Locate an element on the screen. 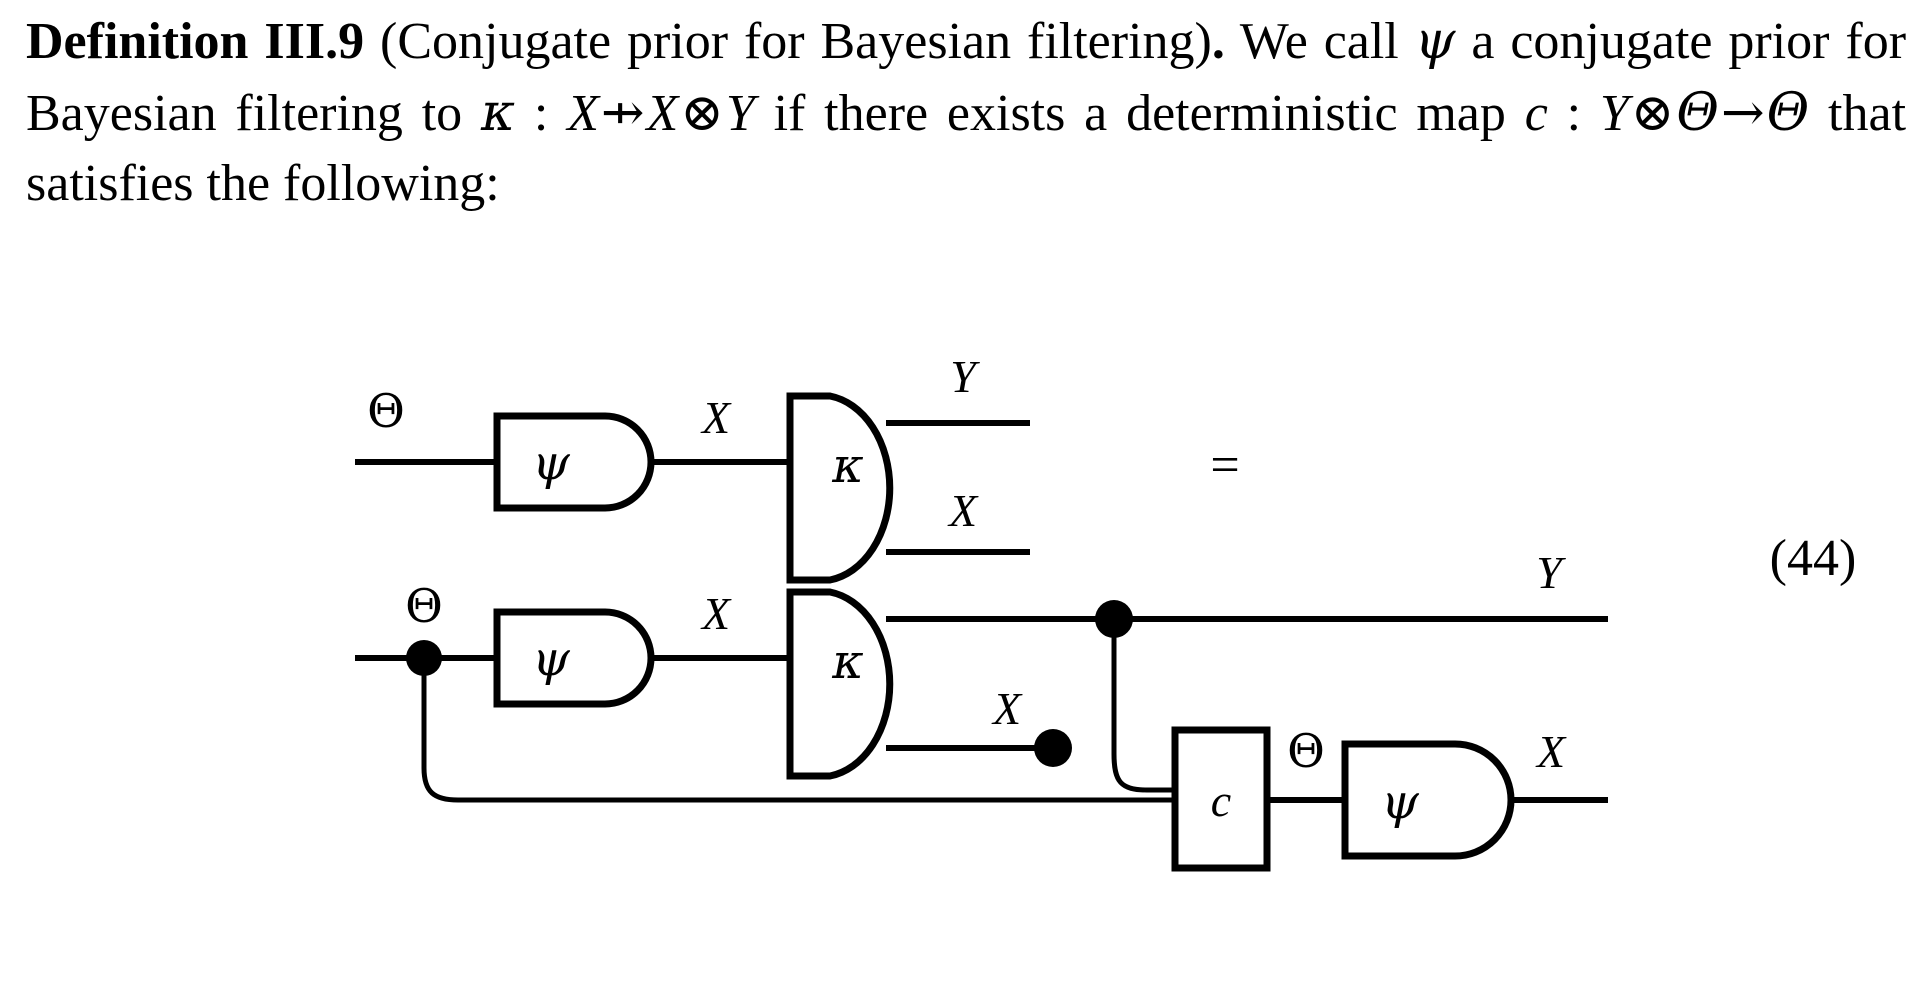 This screenshot has height=1004, width=1926. arrow-probabilistic-icon: ⇸ is located at coordinates (622, 112).